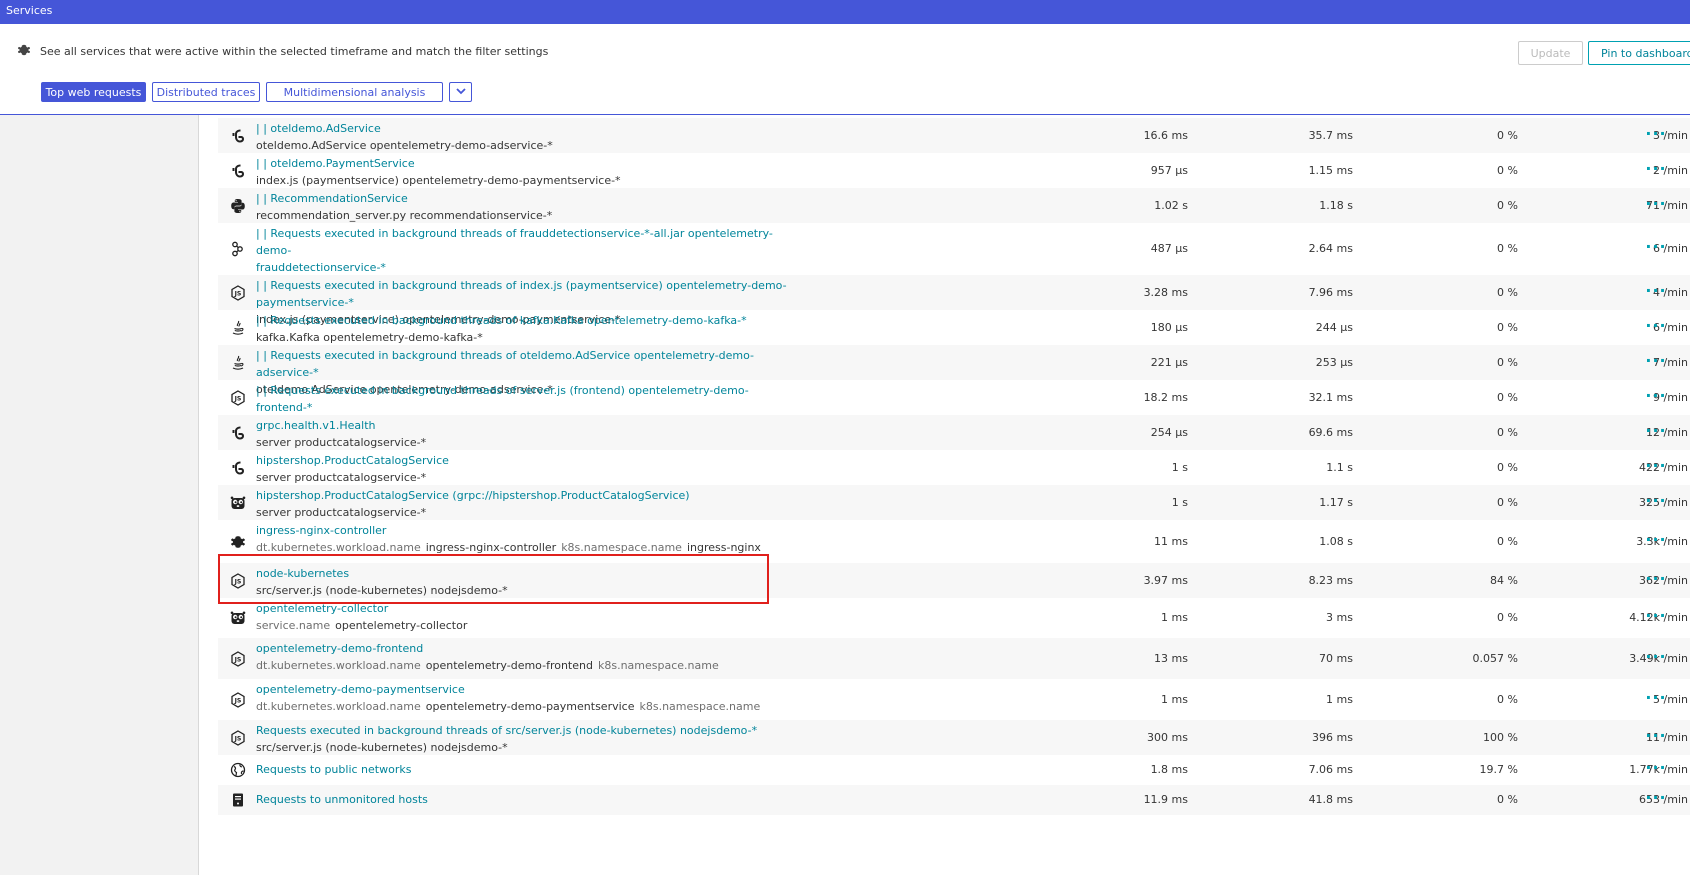  What do you see at coordinates (1339, 467) in the screenshot?
I see `slowest-response-time: 1.1 s` at bounding box center [1339, 467].